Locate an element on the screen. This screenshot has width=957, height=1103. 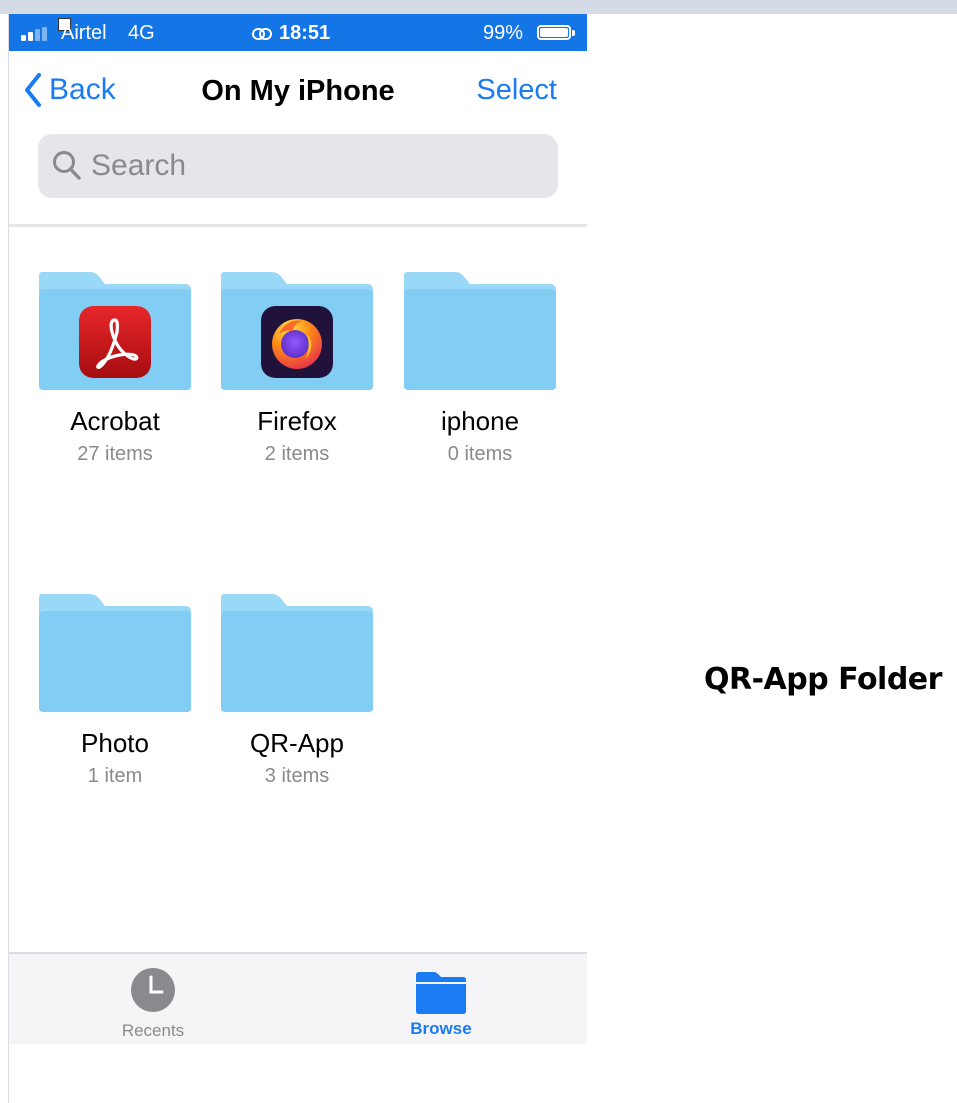
folder-name: Photo is located at coordinates (115, 743).